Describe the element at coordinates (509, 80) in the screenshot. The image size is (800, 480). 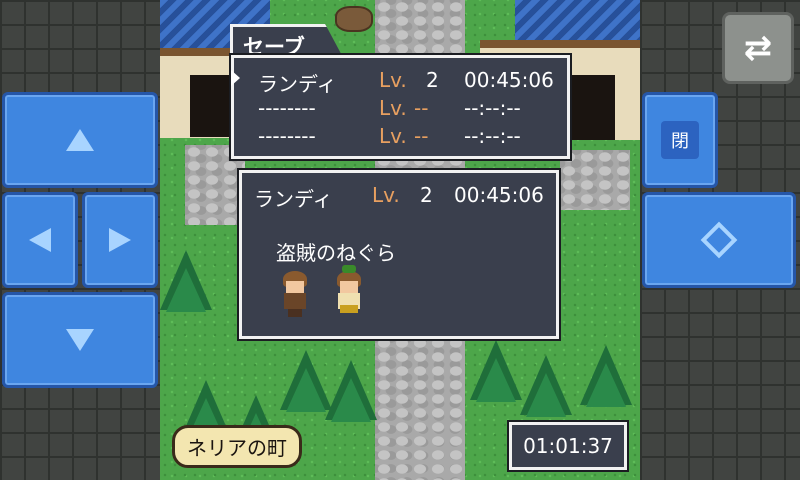
I see `slot-time: 00:45:06` at that location.